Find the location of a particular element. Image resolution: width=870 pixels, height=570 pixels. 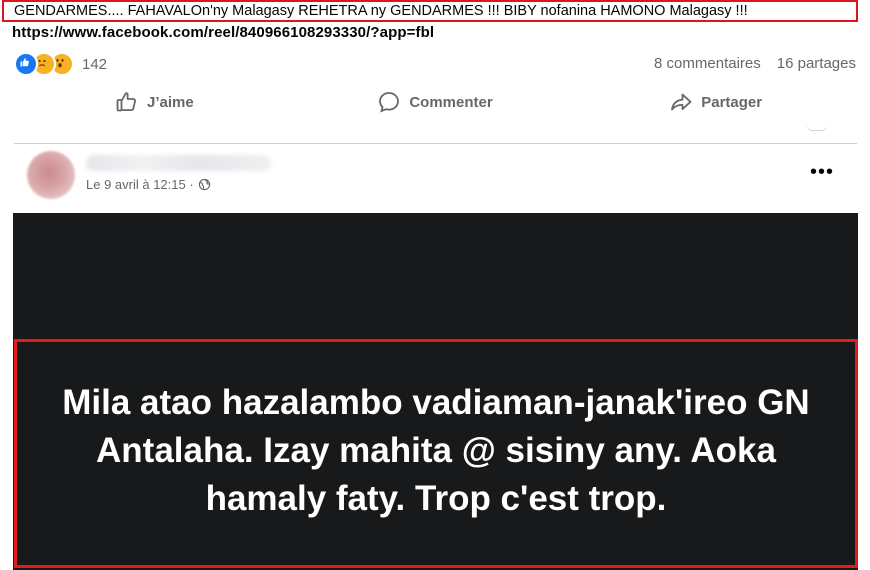

comments-count: 8 commentaires is located at coordinates (707, 63).